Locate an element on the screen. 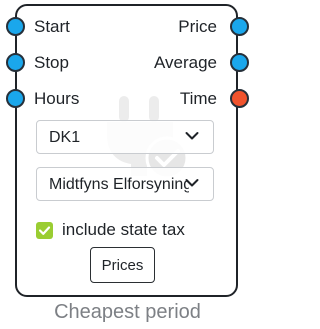  grid-company-value: Midtfyns Elforsyning is located at coordinates (119, 184).